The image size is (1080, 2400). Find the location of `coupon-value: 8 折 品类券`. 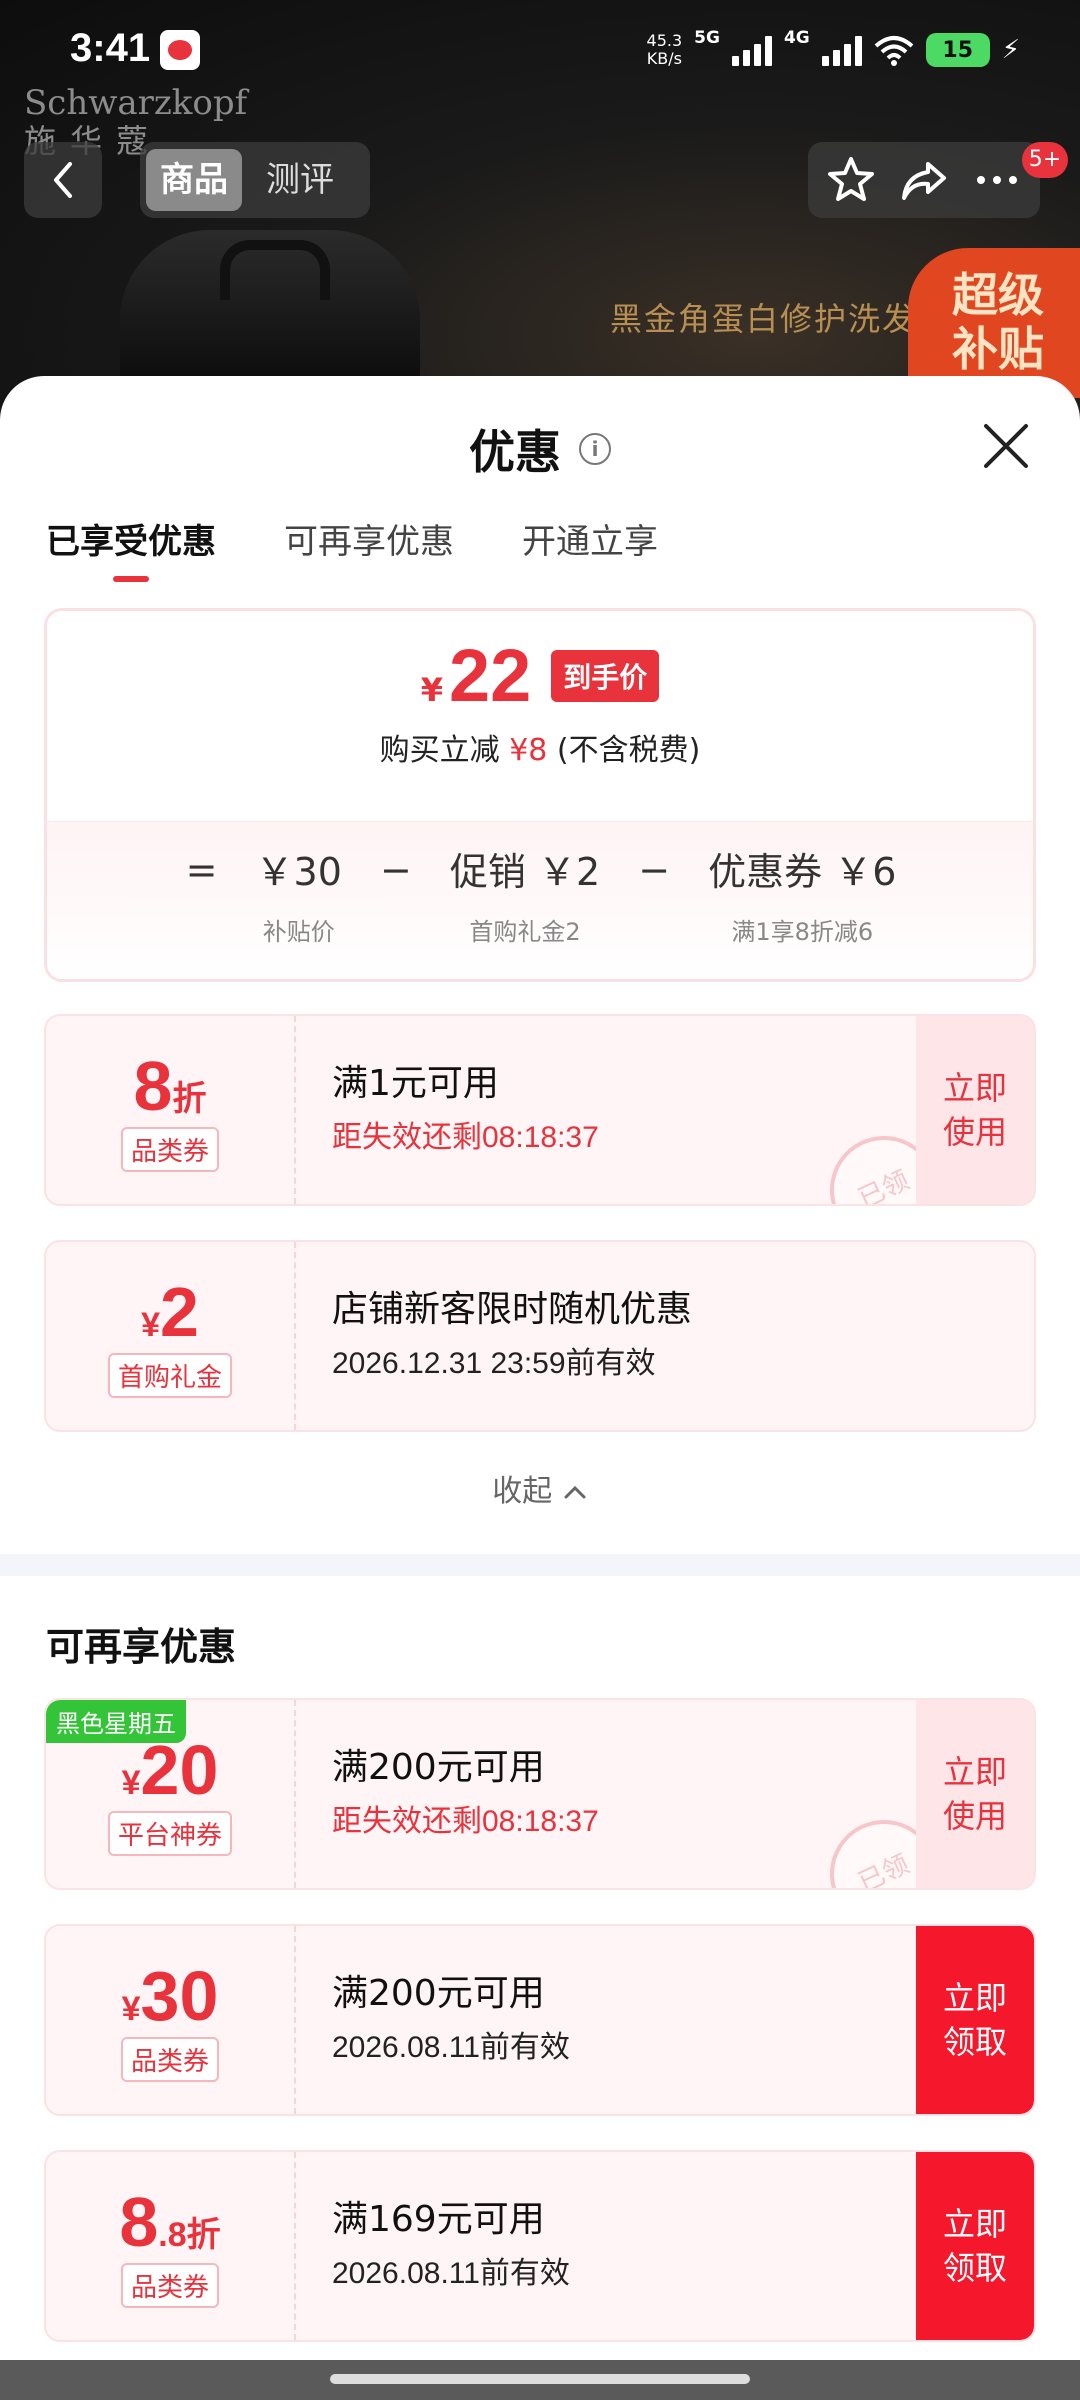

coupon-value: 8 折 品类券 is located at coordinates (171, 1110).